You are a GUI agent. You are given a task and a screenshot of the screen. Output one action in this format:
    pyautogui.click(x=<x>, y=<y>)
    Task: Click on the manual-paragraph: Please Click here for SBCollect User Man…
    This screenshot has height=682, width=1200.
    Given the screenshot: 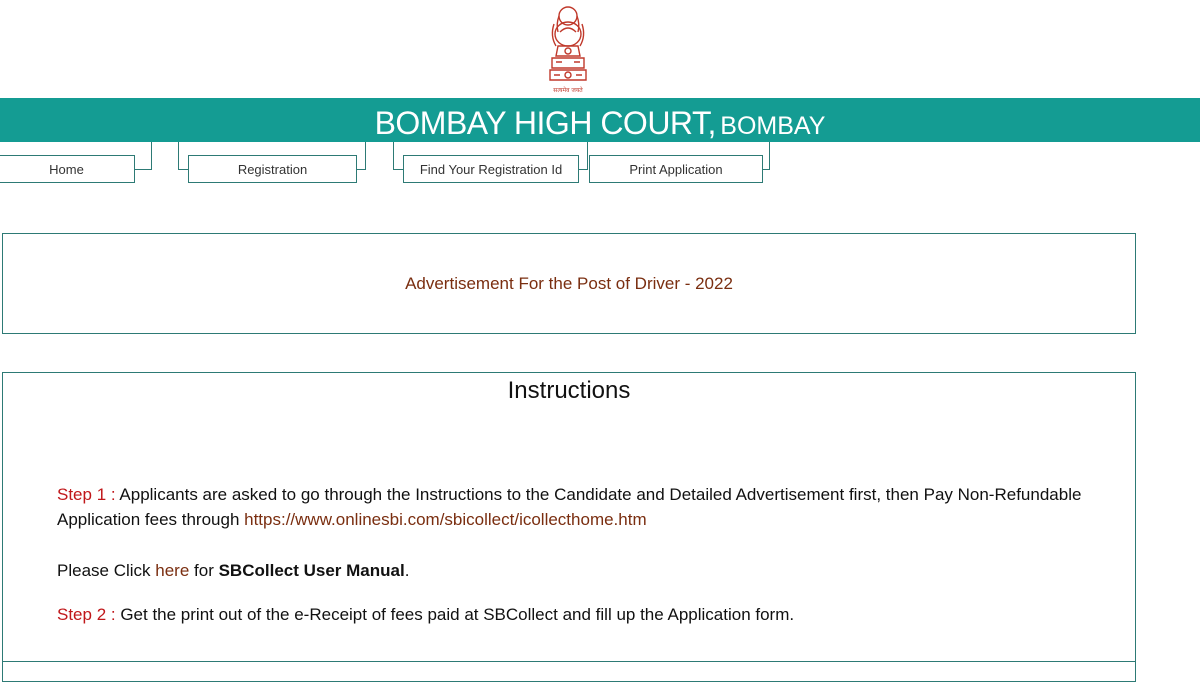 What is the action you would take?
    pyautogui.click(x=577, y=570)
    